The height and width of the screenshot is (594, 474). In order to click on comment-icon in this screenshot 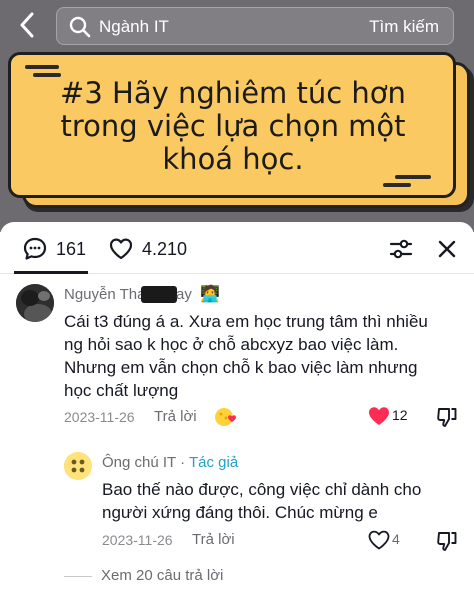, I will do `click(35, 248)`.